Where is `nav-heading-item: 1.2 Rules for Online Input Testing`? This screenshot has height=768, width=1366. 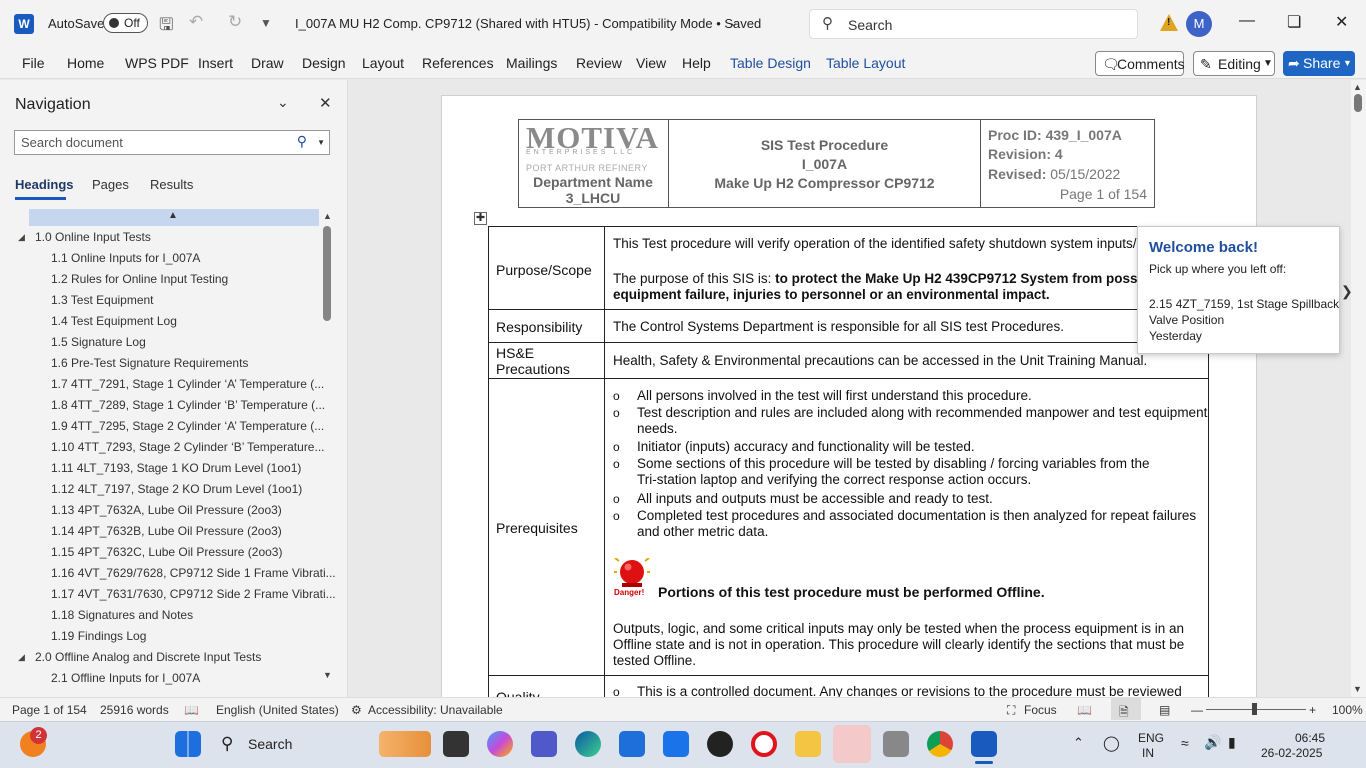
nav-heading-item: 1.2 Rules for Online Input Testing is located at coordinates (139, 279).